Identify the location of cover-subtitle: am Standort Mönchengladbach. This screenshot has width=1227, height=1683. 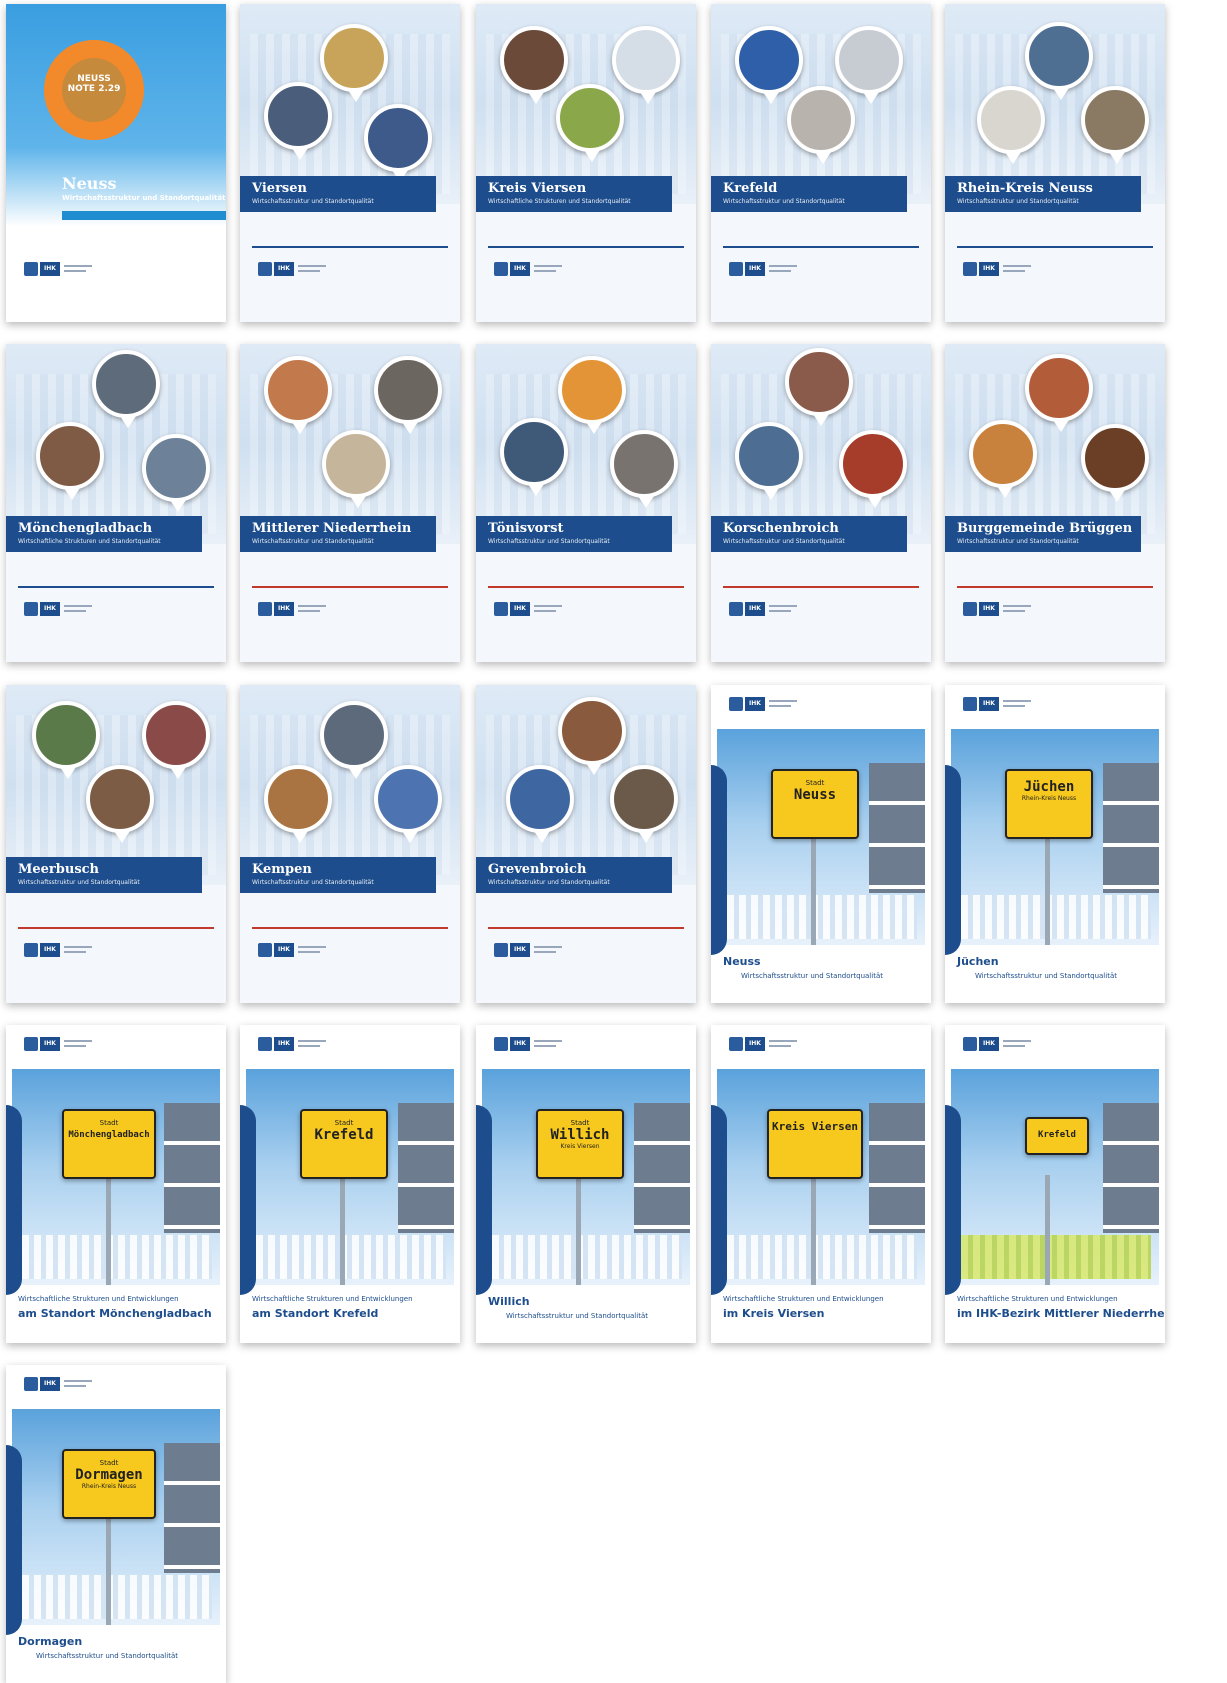
(115, 1313).